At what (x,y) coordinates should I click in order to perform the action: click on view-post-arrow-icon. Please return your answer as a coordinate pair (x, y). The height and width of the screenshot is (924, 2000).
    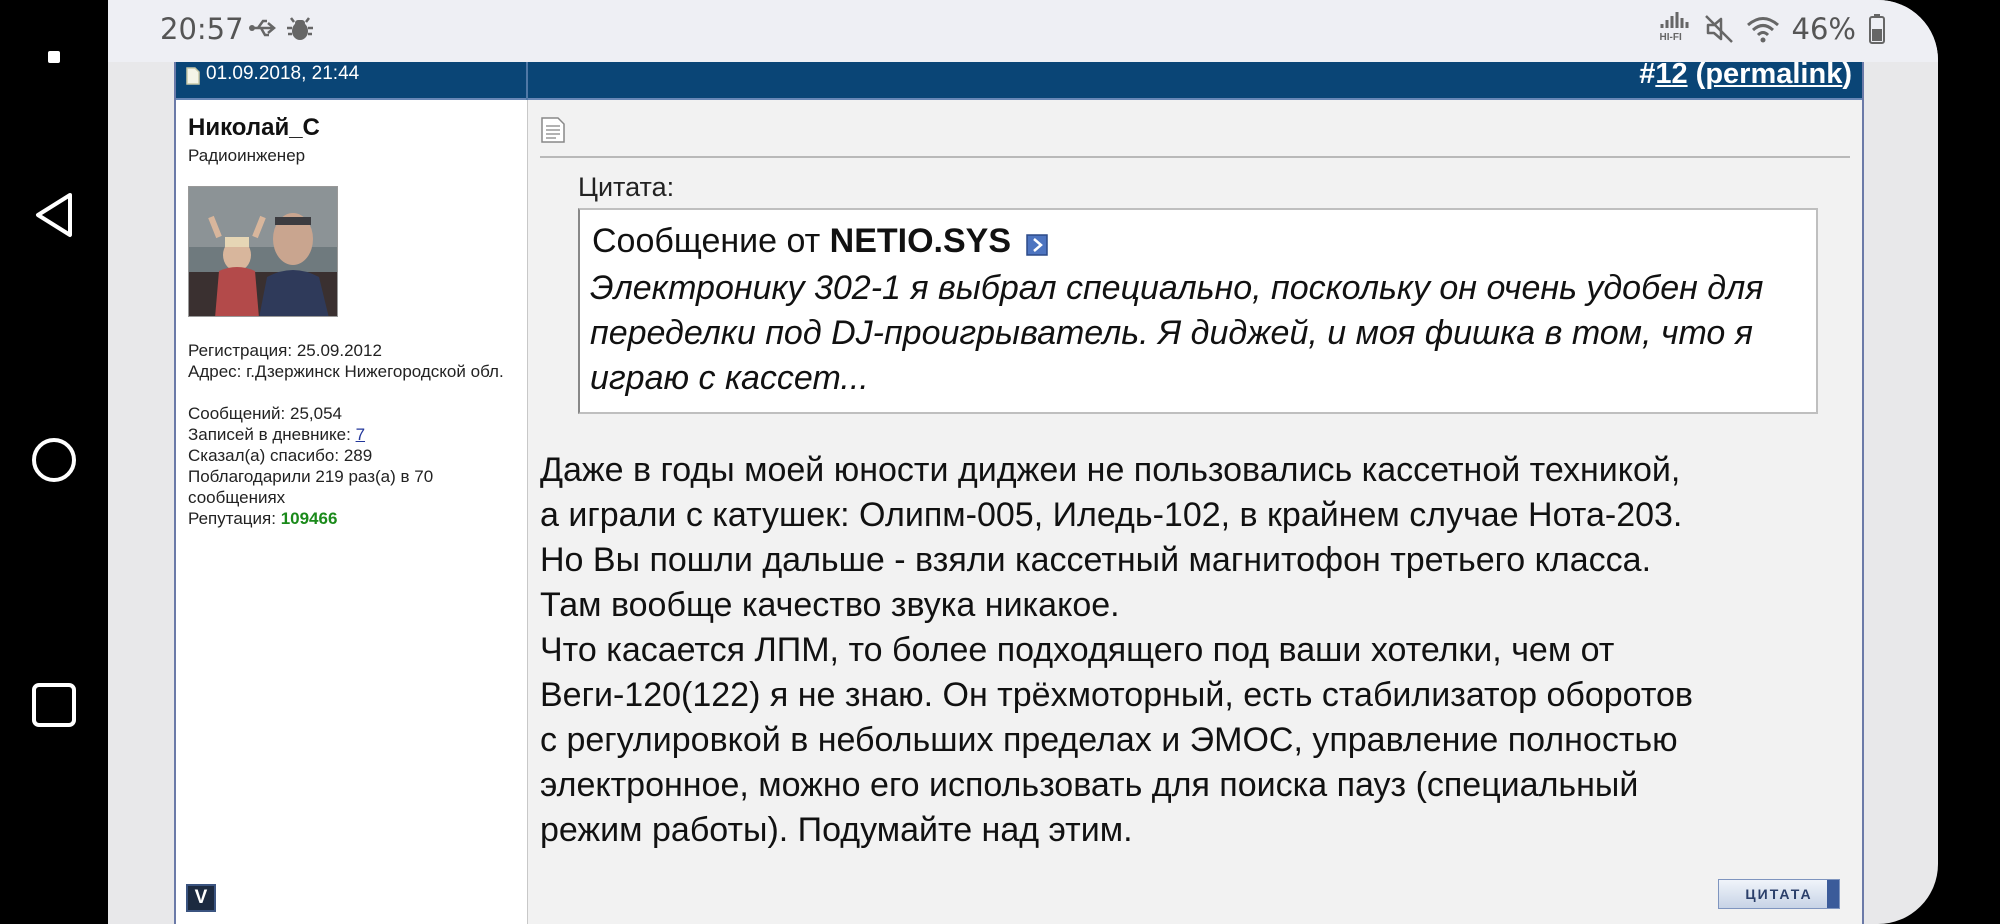
    Looking at the image, I should click on (1037, 245).